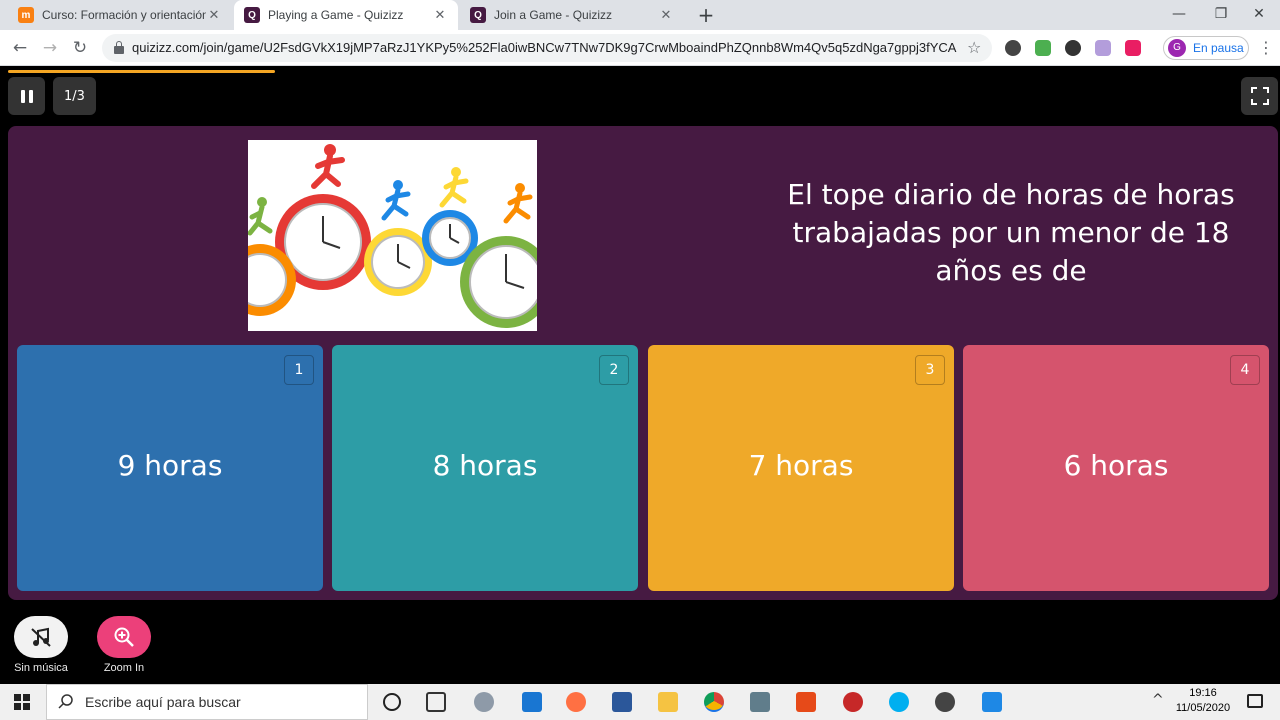 Image resolution: width=1280 pixels, height=720 pixels. I want to click on option-label: 8 horas, so click(485, 465).